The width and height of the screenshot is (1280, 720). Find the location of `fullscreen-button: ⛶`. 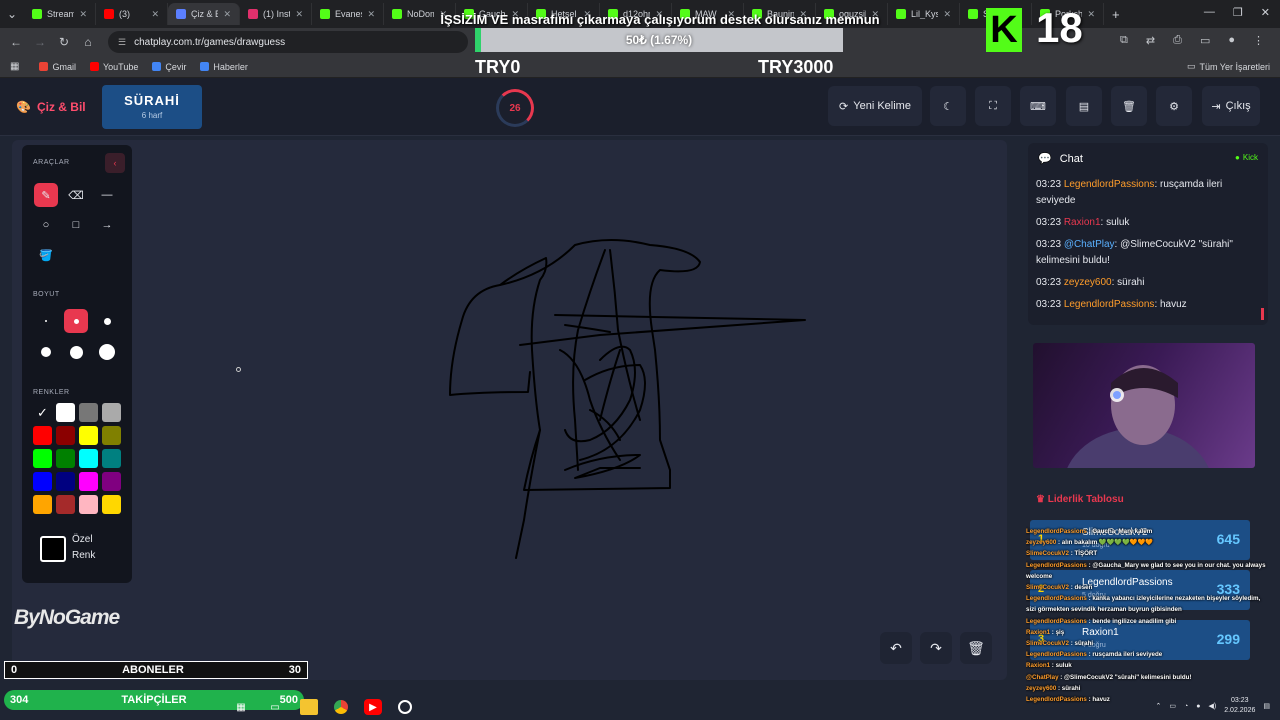

fullscreen-button: ⛶ is located at coordinates (993, 106).